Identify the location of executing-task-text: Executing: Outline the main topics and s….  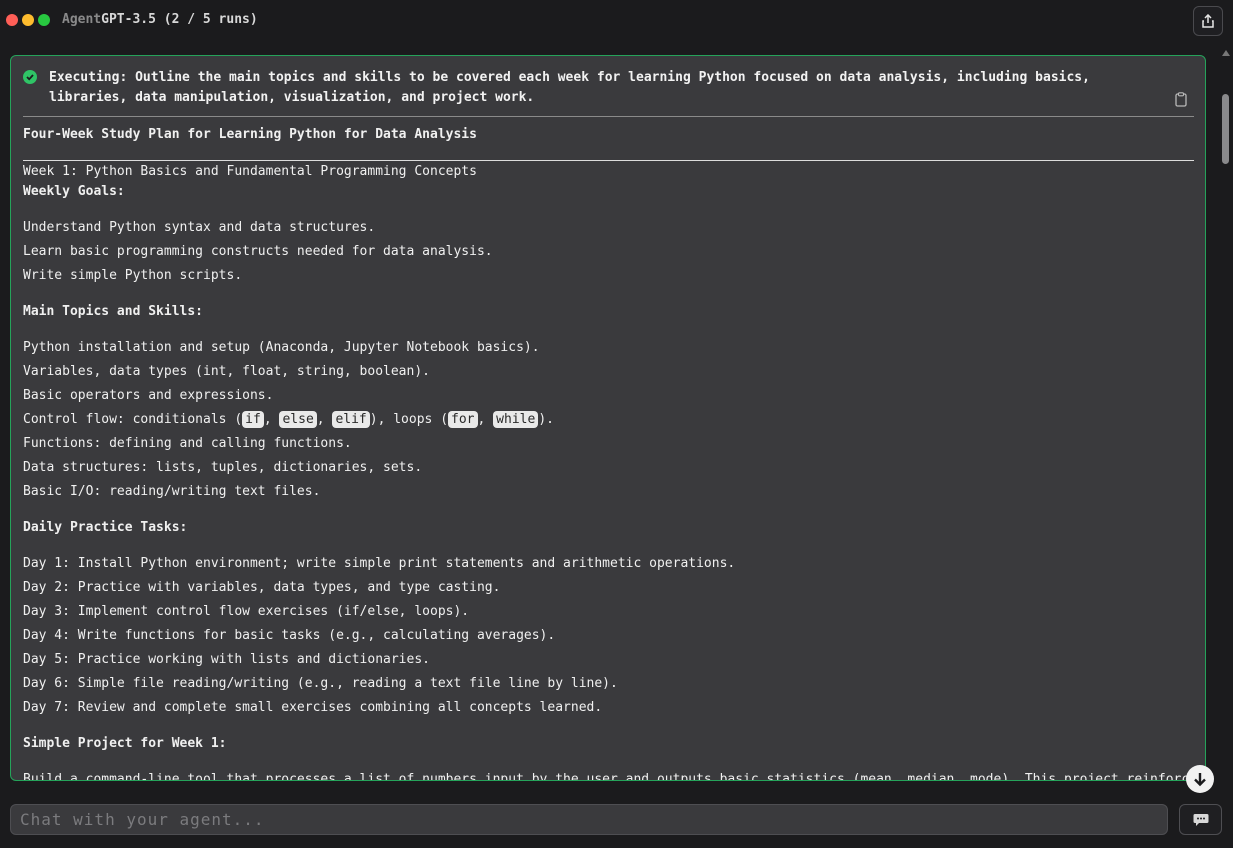
(569, 87).